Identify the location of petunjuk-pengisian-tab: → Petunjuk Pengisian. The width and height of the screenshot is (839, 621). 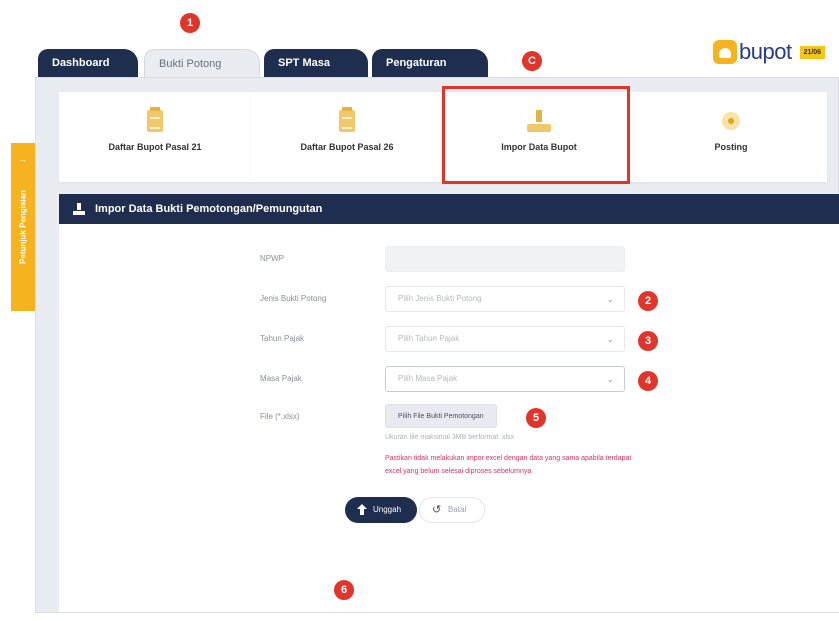
(23, 227).